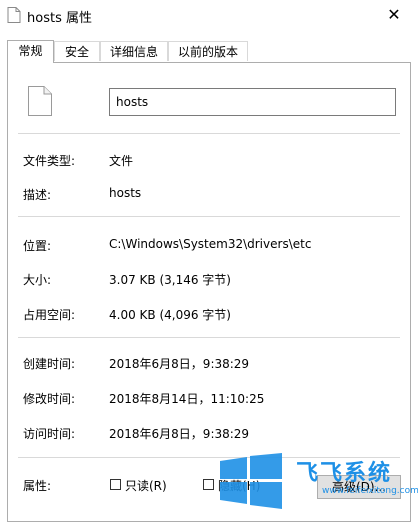 This screenshot has height=522, width=418. I want to click on title-bar: hosts 属性 ✕, so click(209, 15).